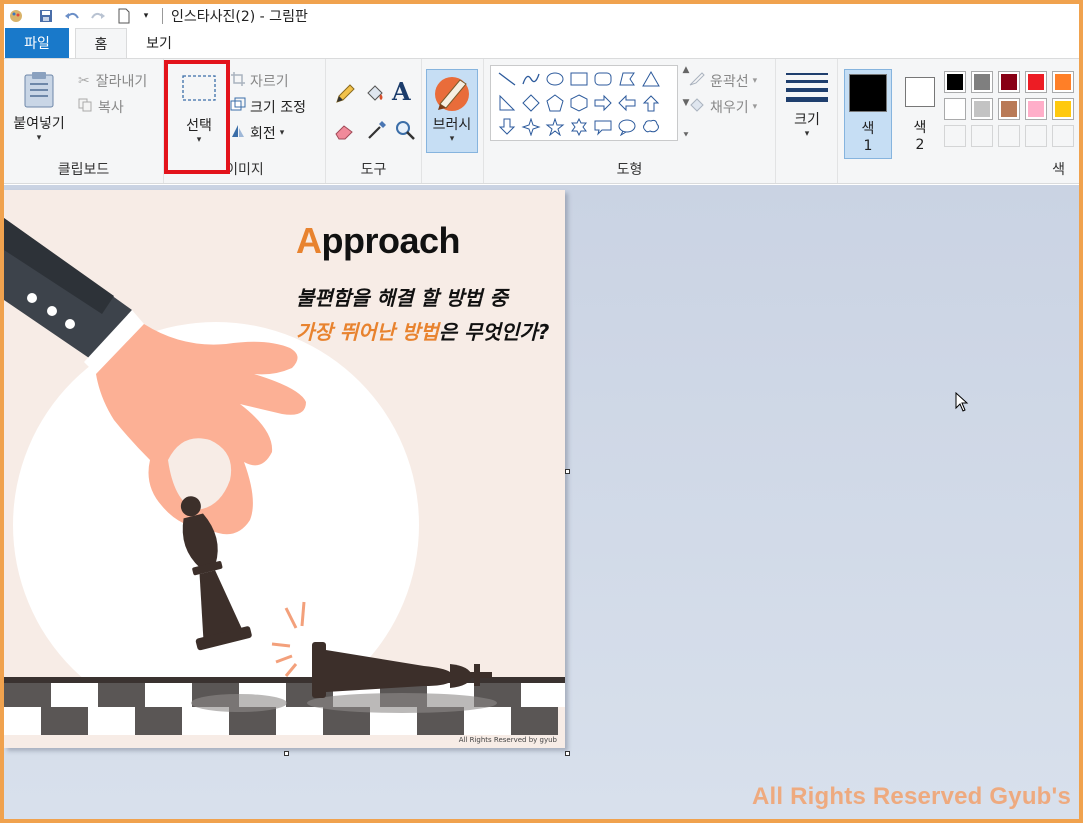 Image resolution: width=1083 pixels, height=823 pixels. What do you see at coordinates (46, 16) in the screenshot?
I see `save-icon` at bounding box center [46, 16].